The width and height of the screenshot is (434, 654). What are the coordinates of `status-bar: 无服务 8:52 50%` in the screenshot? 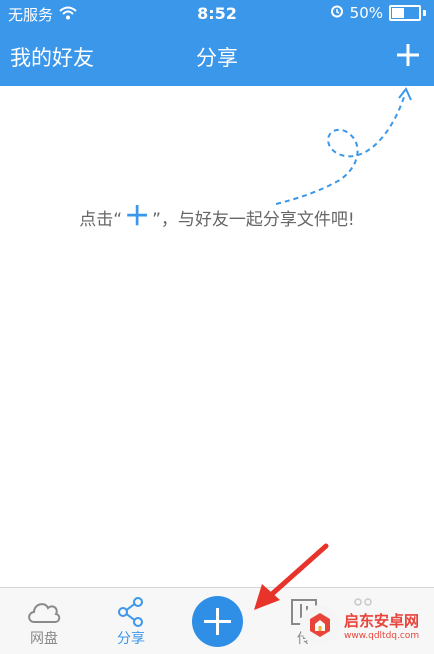 It's located at (217, 14).